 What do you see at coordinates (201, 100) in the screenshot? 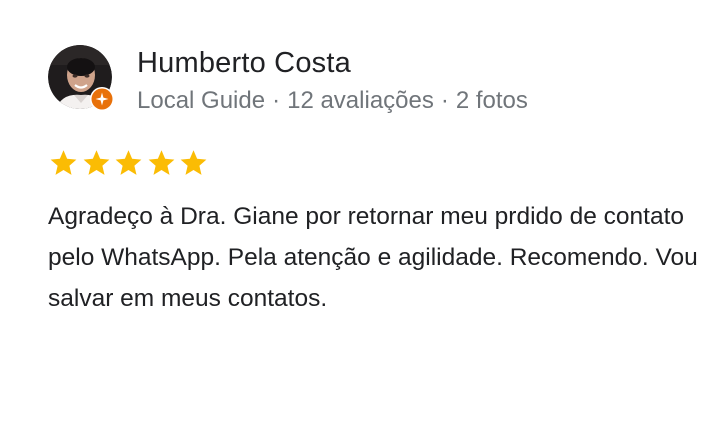
I see `local-guide-label: Local Guide` at bounding box center [201, 100].